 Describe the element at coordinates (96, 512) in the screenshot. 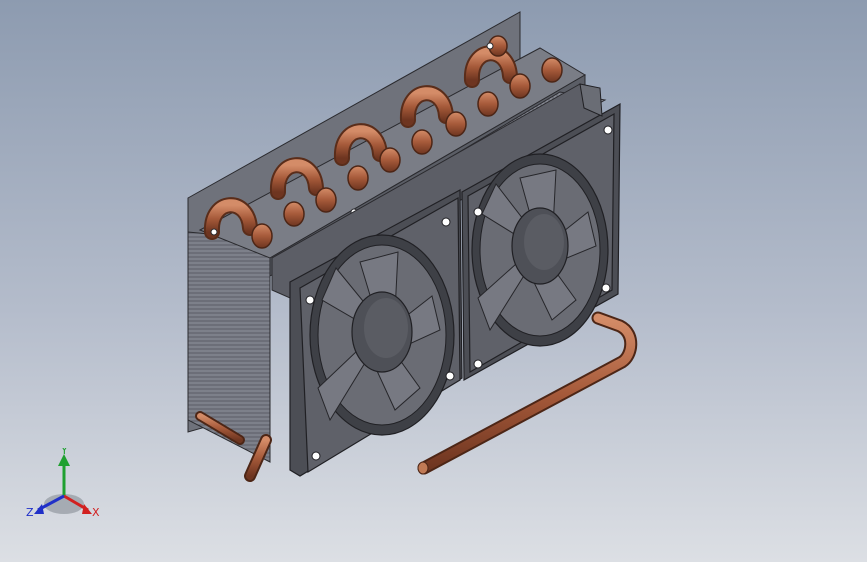

I see `triad-x-label: X` at that location.